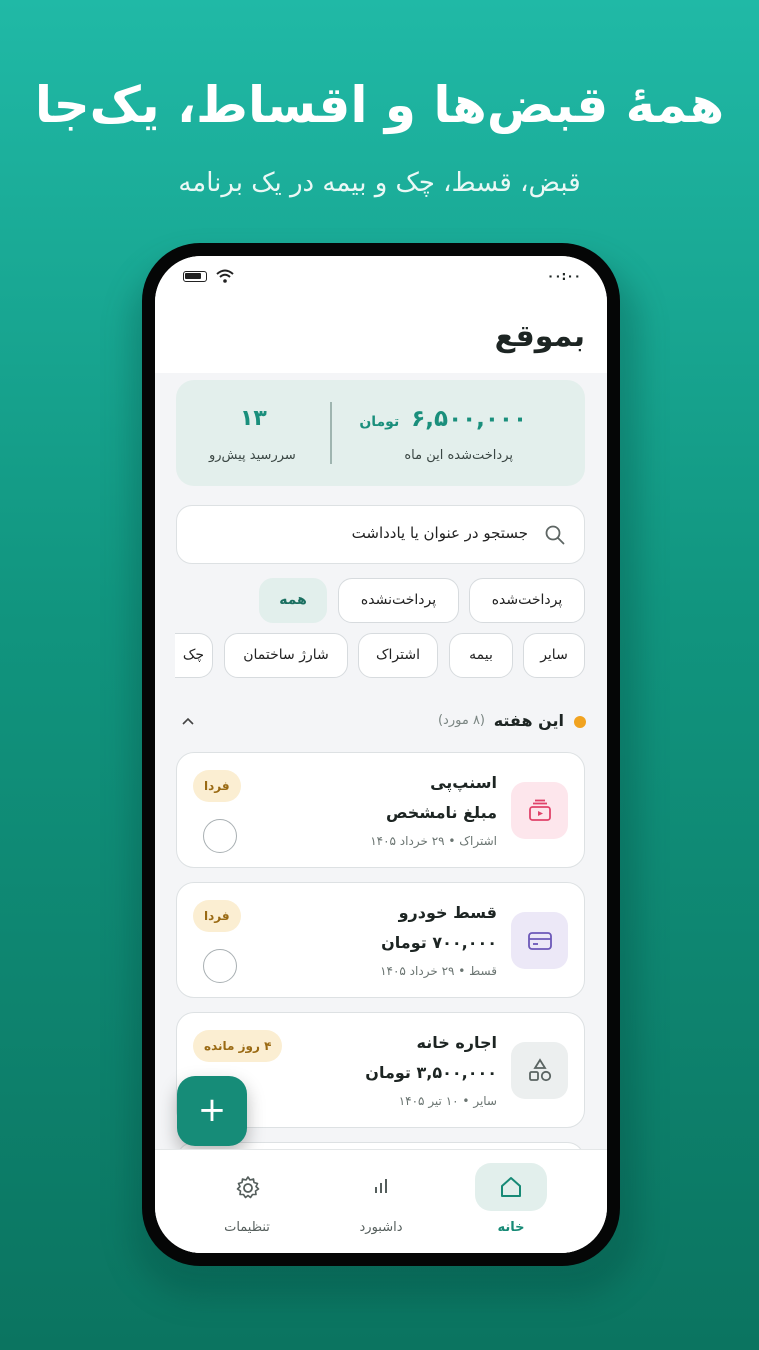 This screenshot has width=759, height=1350. I want to click on card-amount: مبلغ نامشخص, so click(441, 812).